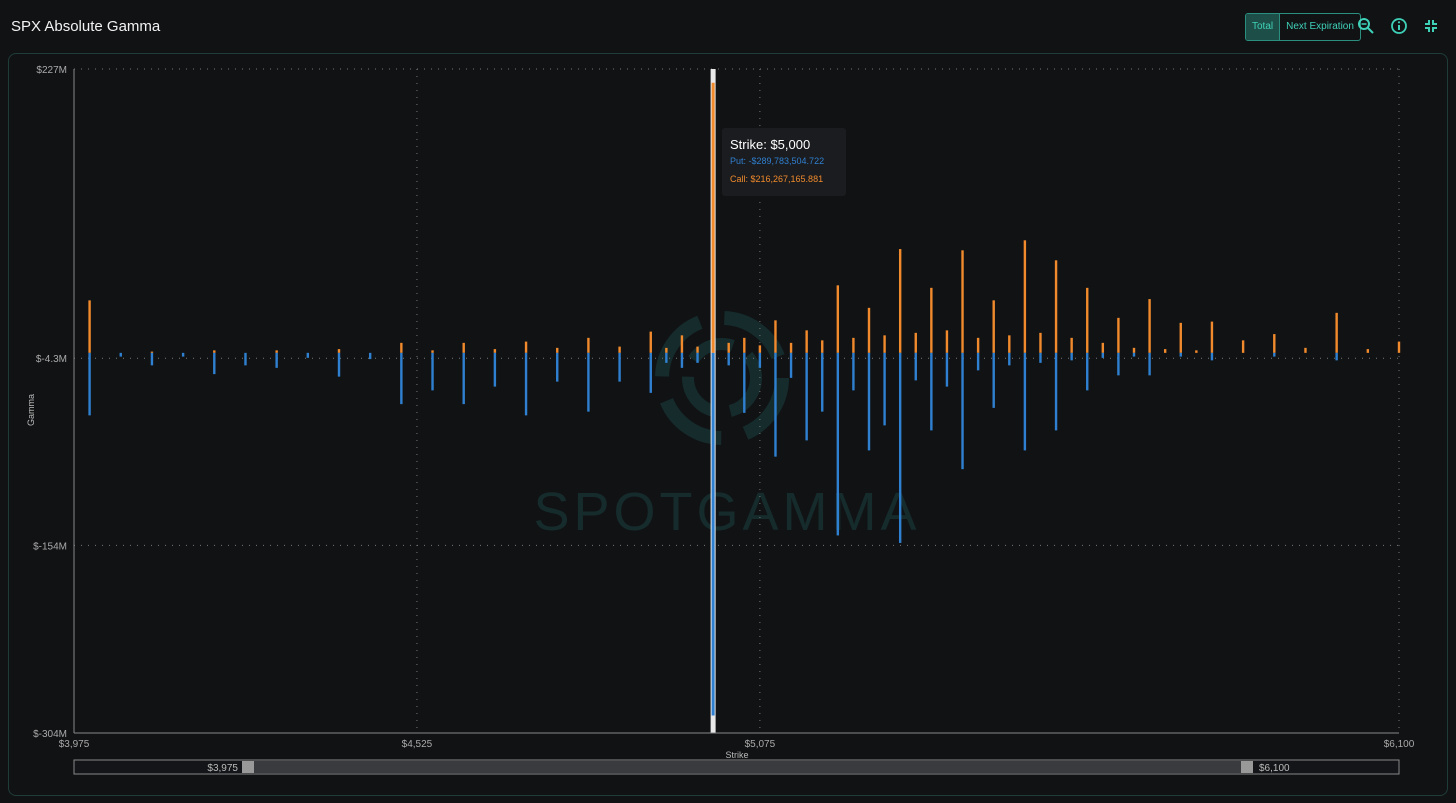  What do you see at coordinates (770, 144) in the screenshot?
I see `tooltip-strike: Strike: $5,000` at bounding box center [770, 144].